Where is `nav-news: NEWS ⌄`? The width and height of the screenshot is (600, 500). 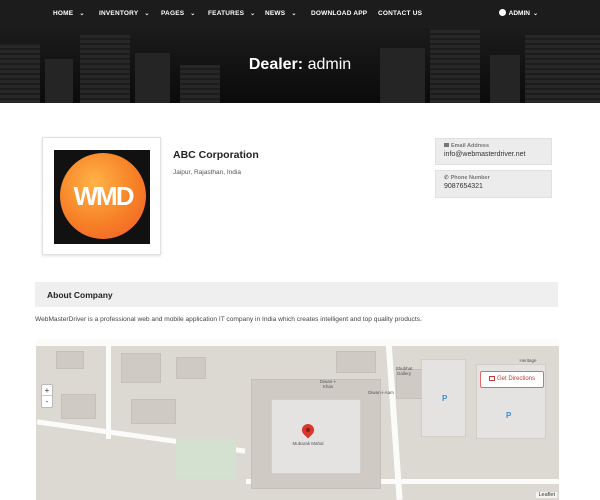 nav-news: NEWS ⌄ is located at coordinates (281, 14).